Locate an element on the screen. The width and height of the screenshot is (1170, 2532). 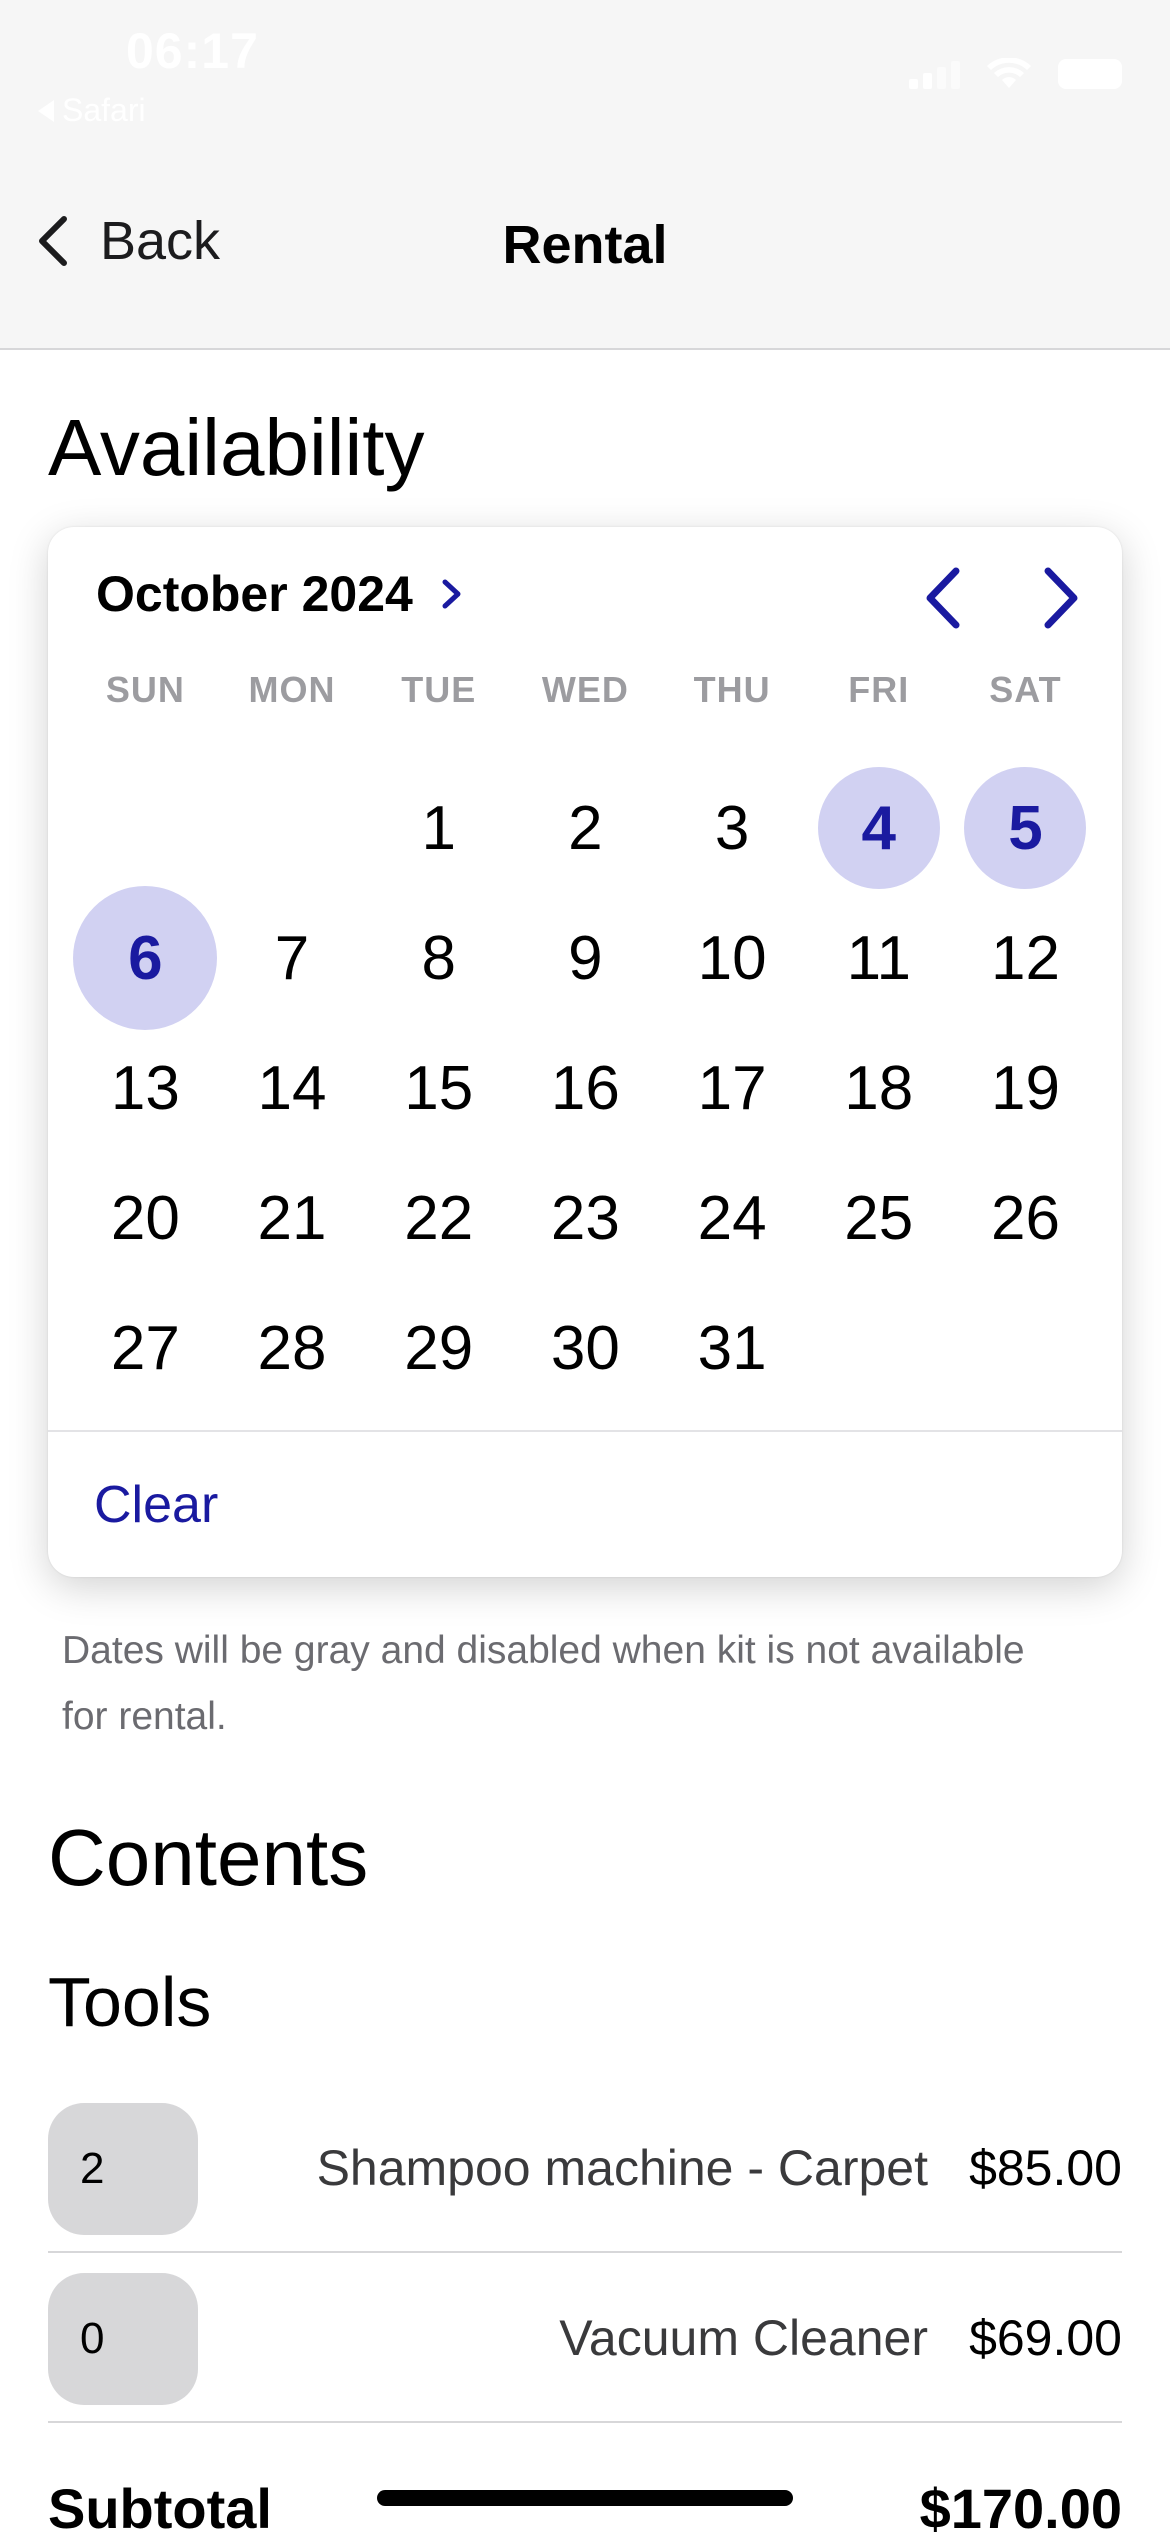
day-cell: 25 is located at coordinates (878, 1218).